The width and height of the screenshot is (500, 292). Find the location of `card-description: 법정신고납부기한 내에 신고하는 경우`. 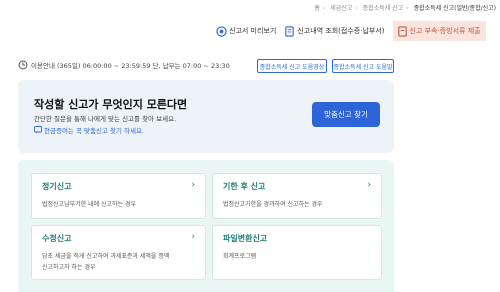

card-description: 법정신고납부기한 내에 신고하는 경우 is located at coordinates (89, 204).